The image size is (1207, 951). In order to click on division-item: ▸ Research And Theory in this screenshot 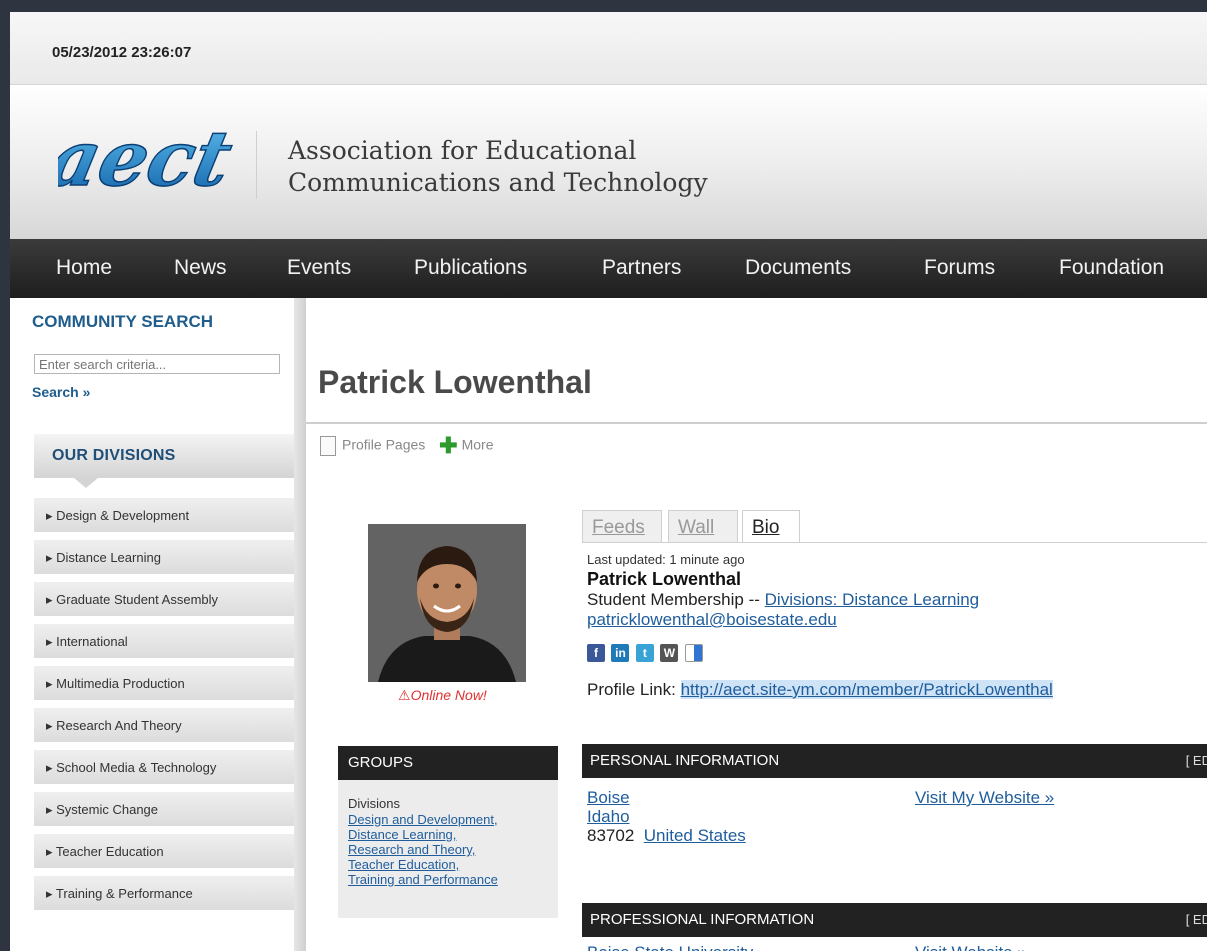, I will do `click(164, 725)`.